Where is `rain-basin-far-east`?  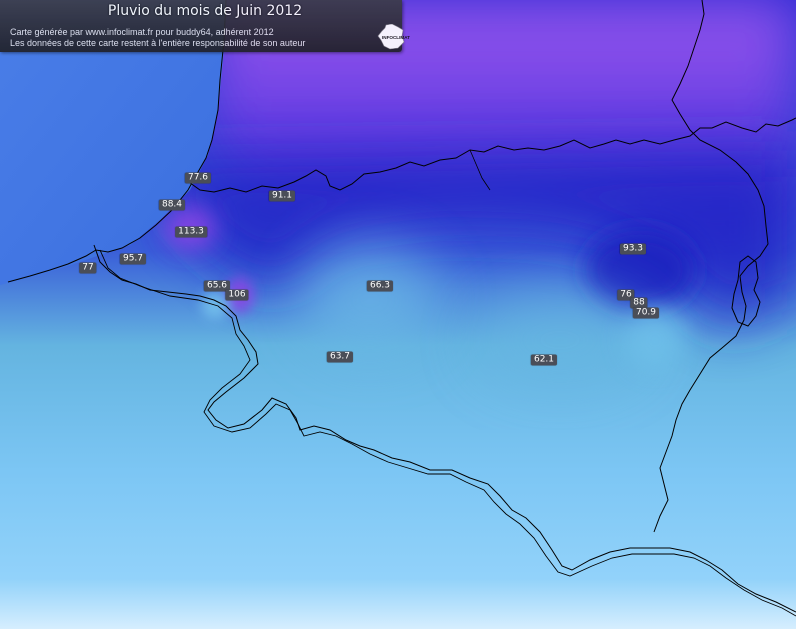 rain-basin-far-east is located at coordinates (655, 340).